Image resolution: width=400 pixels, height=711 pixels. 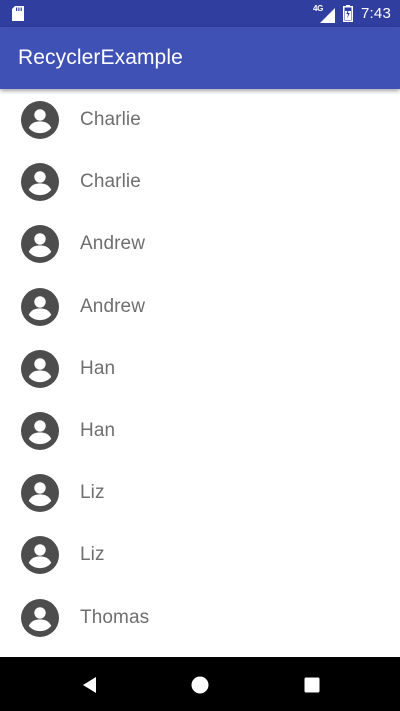 What do you see at coordinates (376, 13) in the screenshot?
I see `status-time: 7:43` at bounding box center [376, 13].